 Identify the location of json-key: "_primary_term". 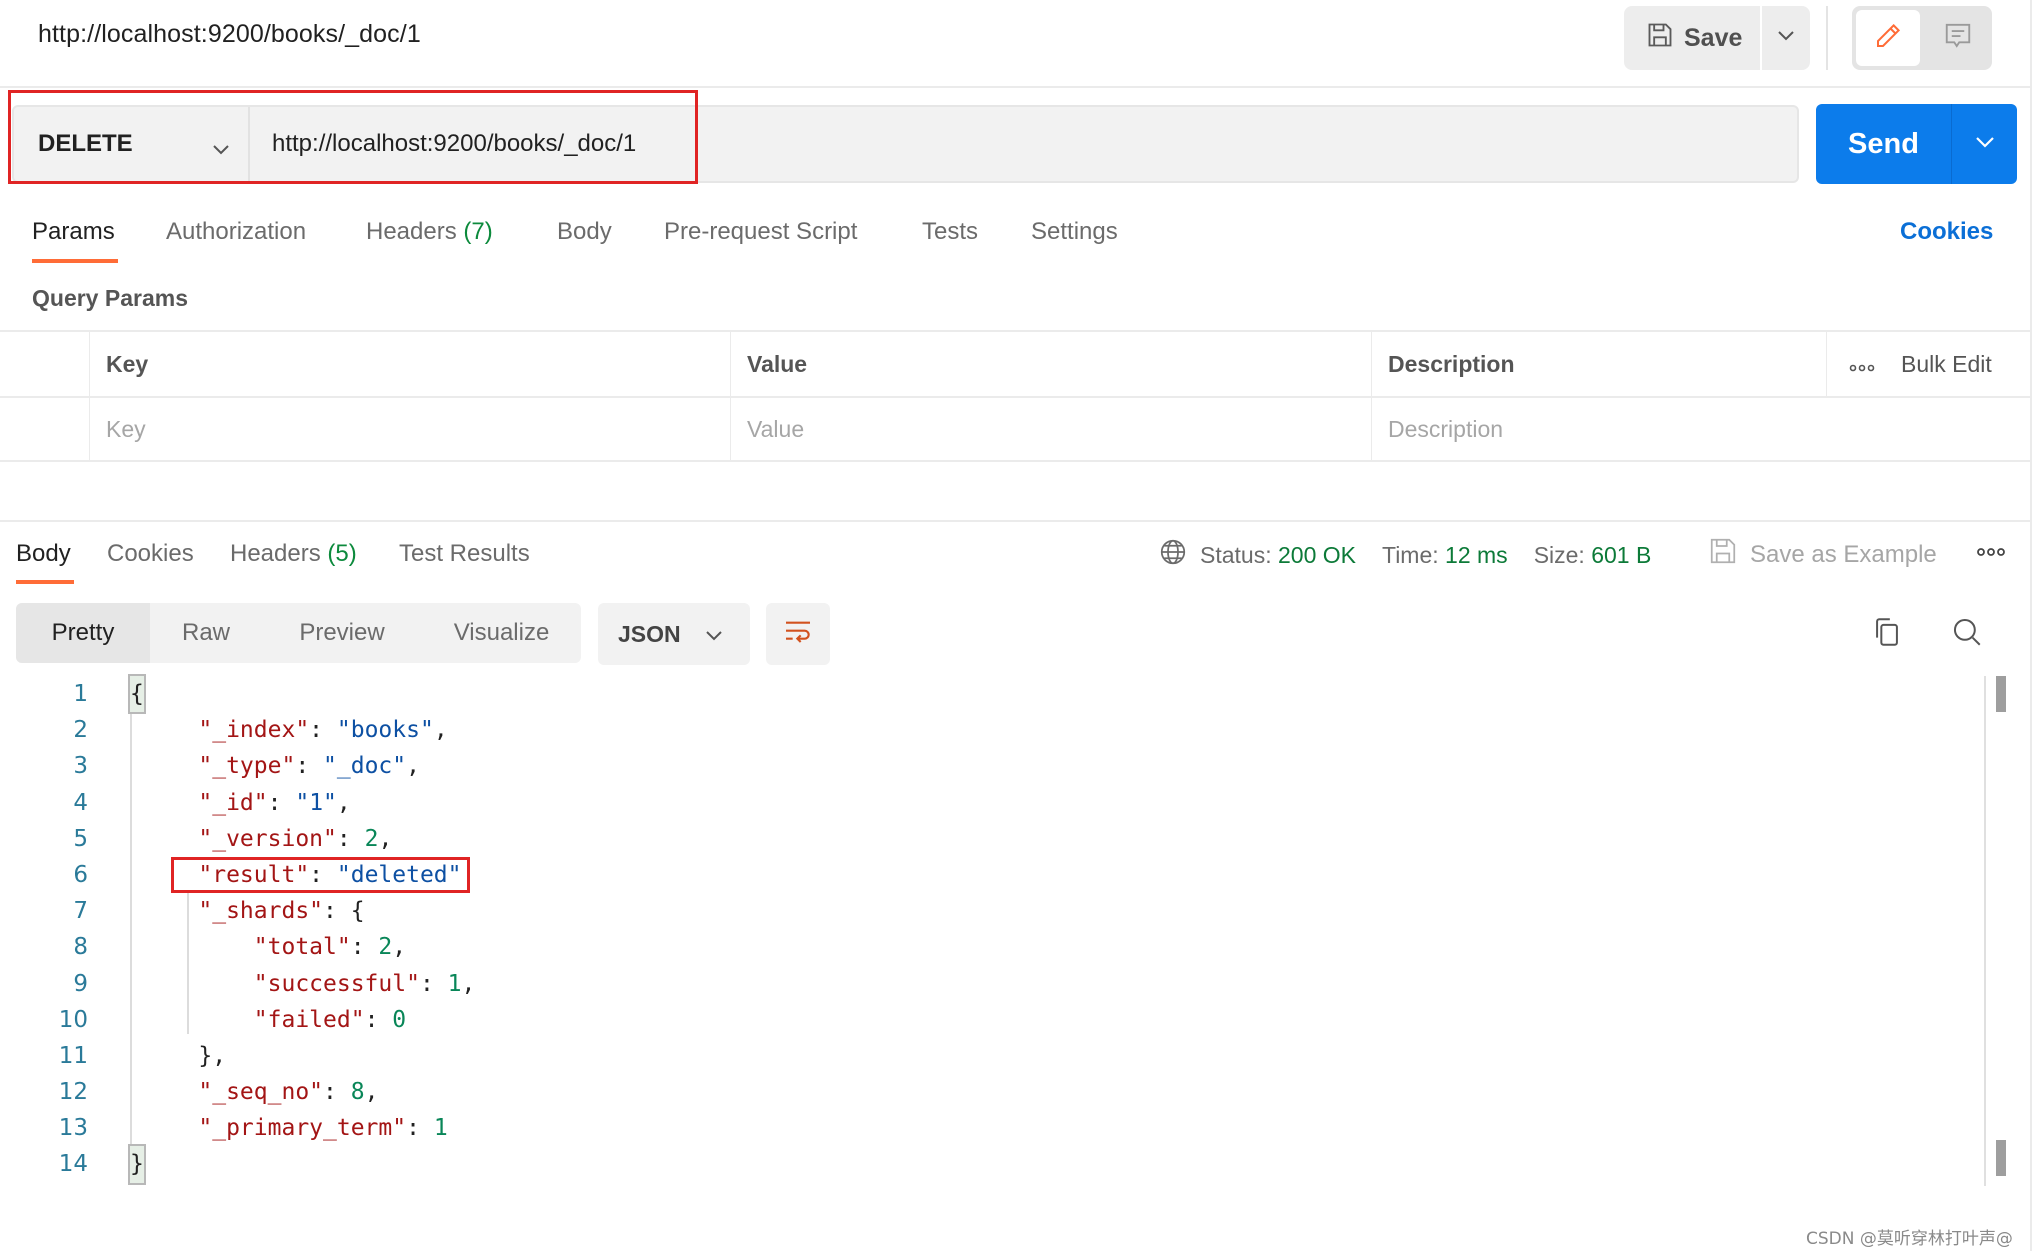
(302, 1128).